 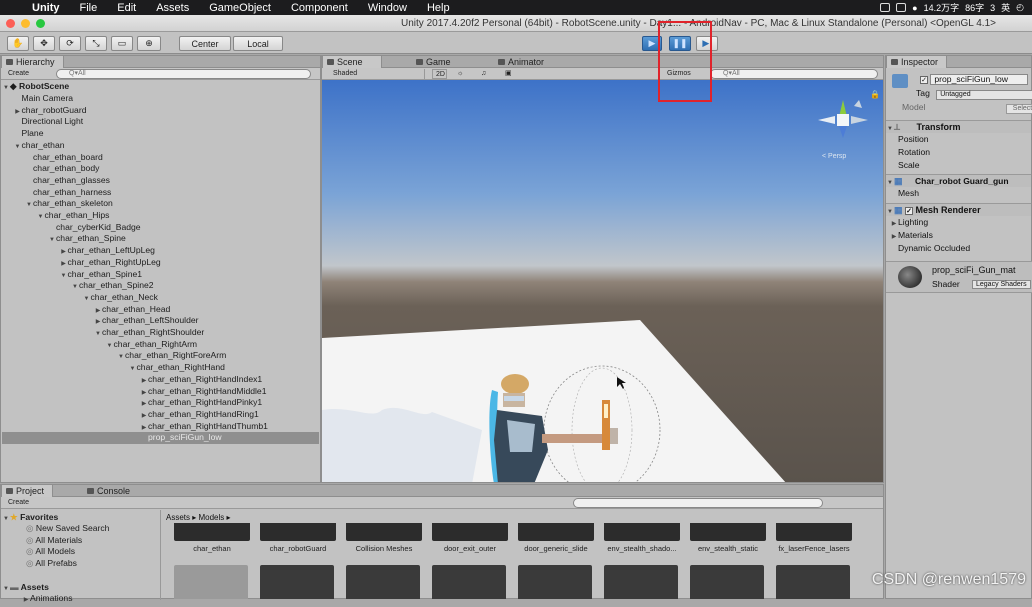 I want to click on persp-label: < Persp, so click(x=834, y=156).